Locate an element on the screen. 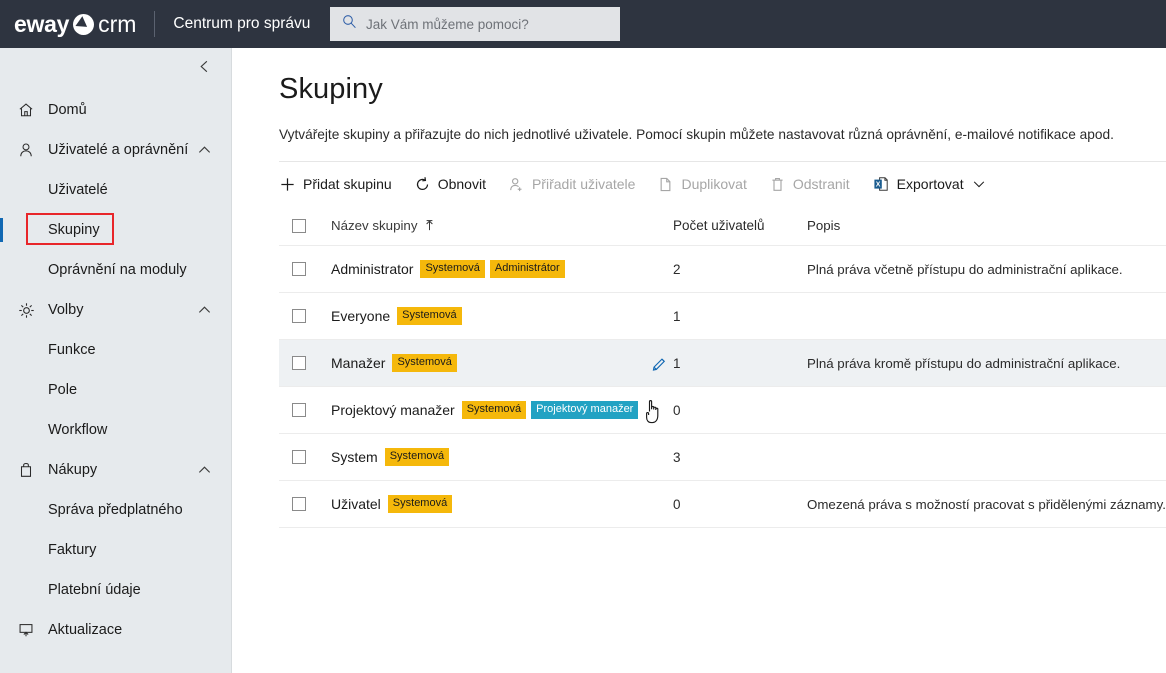  column-header-name: Název skupiny is located at coordinates (502, 225).